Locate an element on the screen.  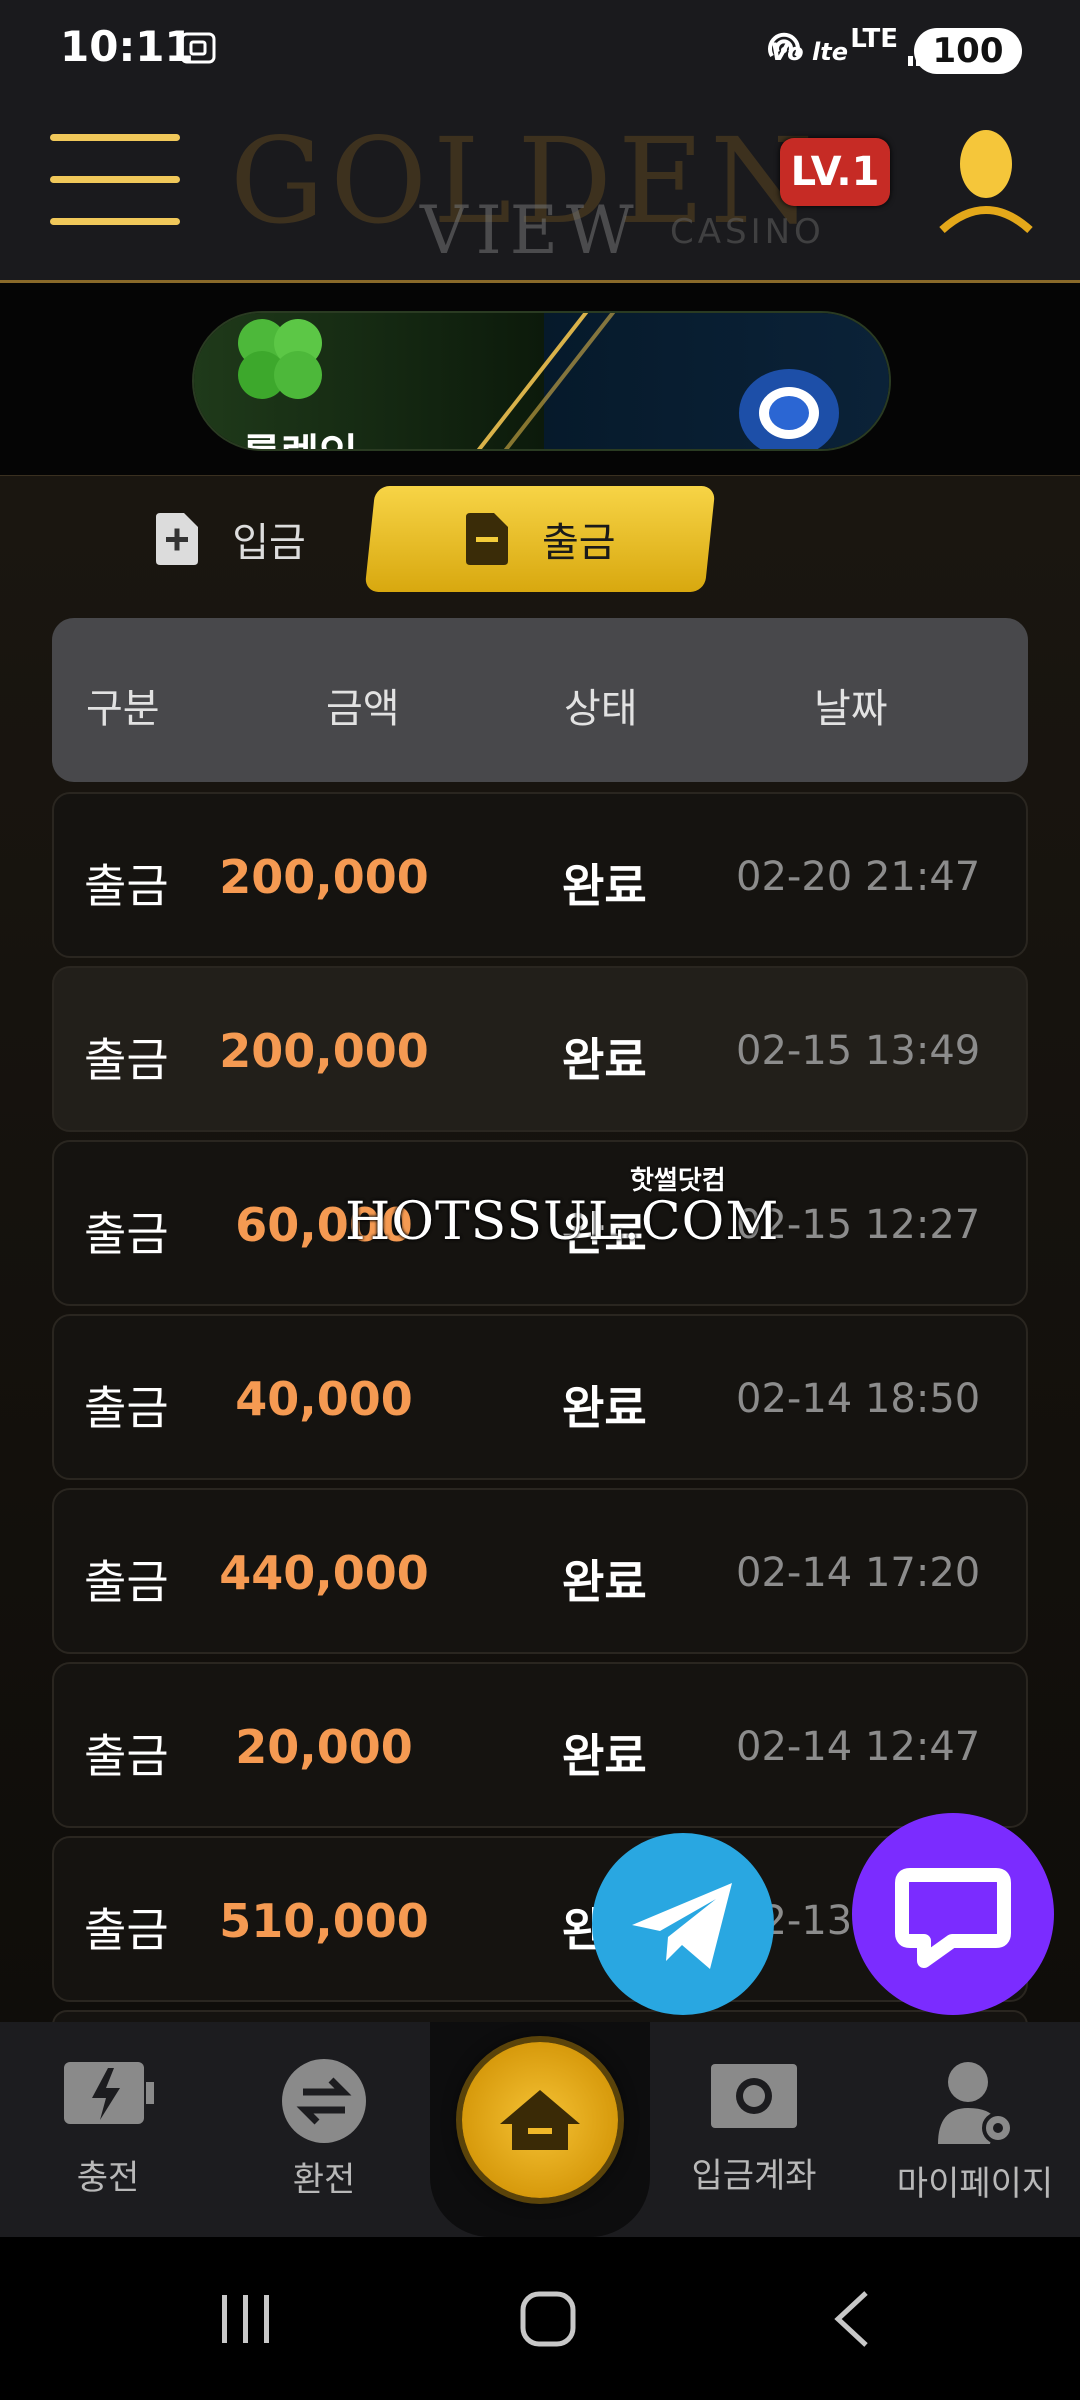
nav-deposit-account-label: 입금계좌 is located at coordinates (754, 2176).